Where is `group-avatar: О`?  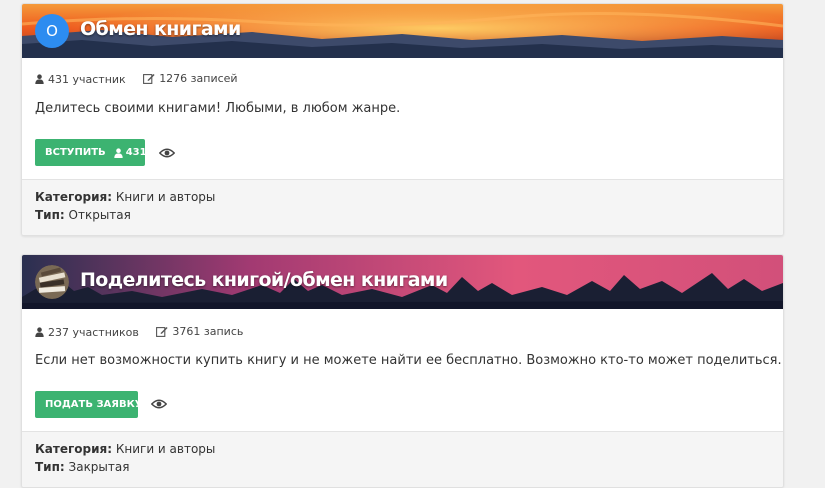 group-avatar: О is located at coordinates (52, 31).